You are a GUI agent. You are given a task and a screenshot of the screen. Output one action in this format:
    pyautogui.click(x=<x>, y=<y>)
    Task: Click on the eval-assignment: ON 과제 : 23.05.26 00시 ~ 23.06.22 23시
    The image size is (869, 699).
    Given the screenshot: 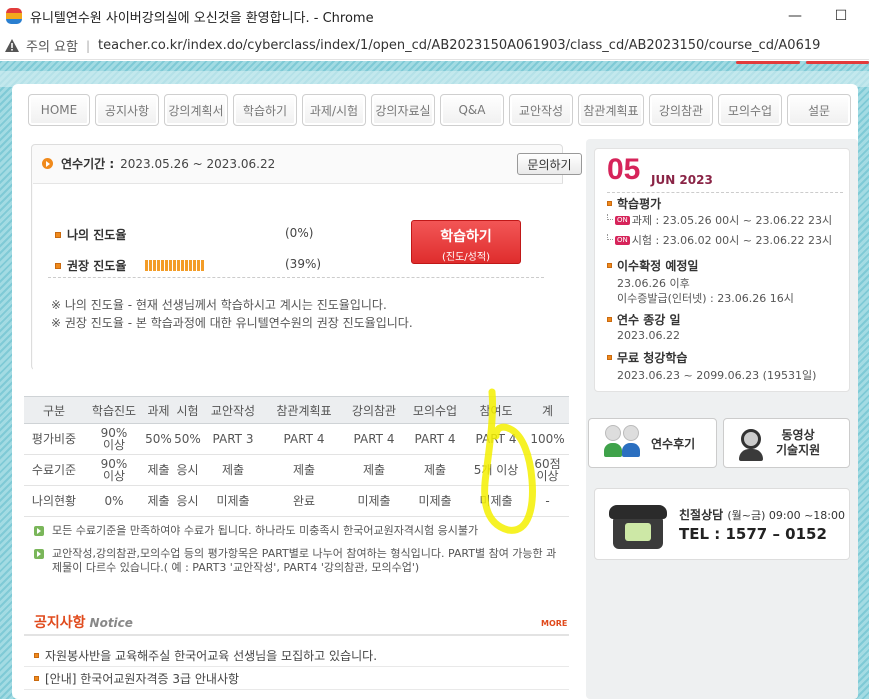 What is the action you would take?
    pyautogui.click(x=719, y=220)
    